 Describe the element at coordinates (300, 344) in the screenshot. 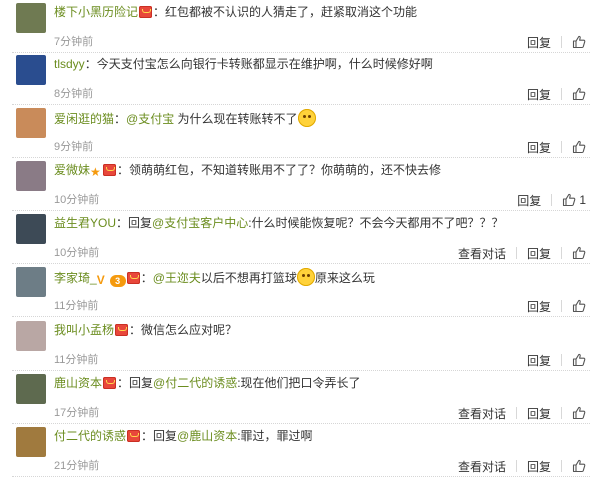

I see `comment-item: 我叫小孟杨 ：微信怎么应对呢？ 11分钟前 回复` at that location.